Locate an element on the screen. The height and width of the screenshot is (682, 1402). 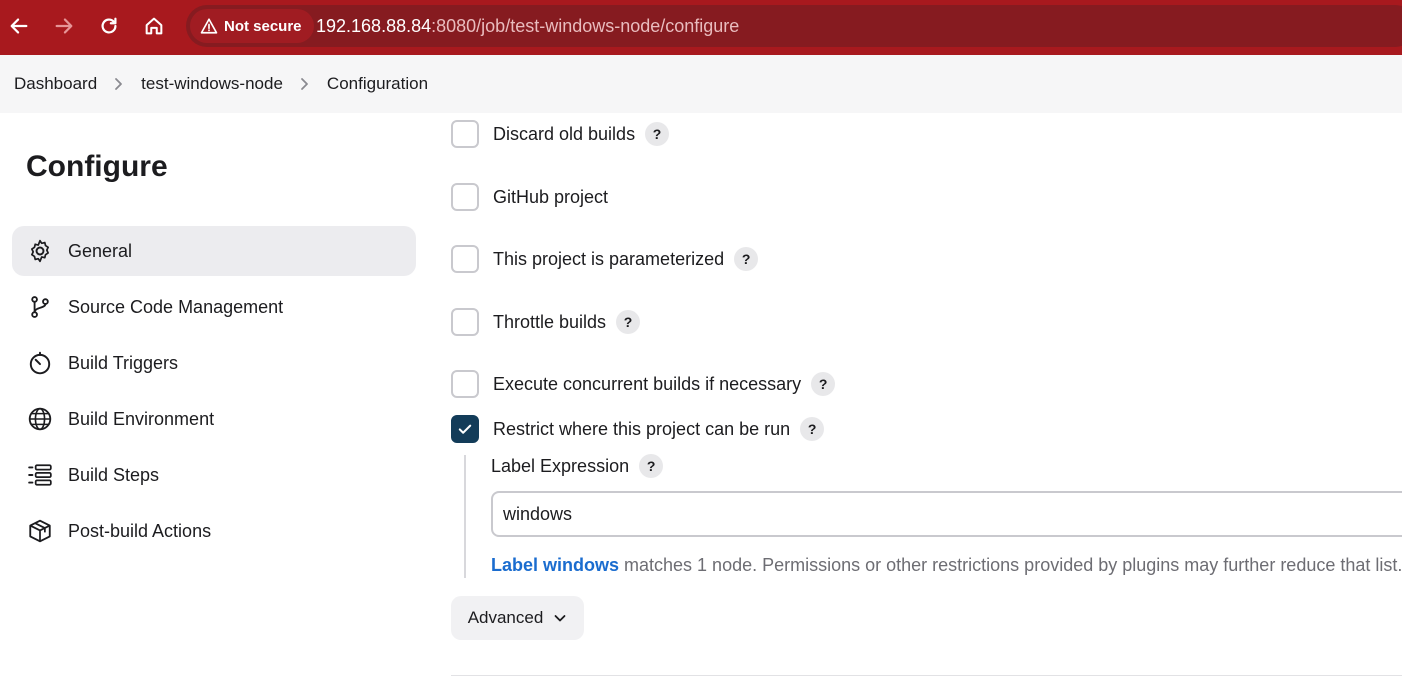
label-expression-input is located at coordinates (946, 514).